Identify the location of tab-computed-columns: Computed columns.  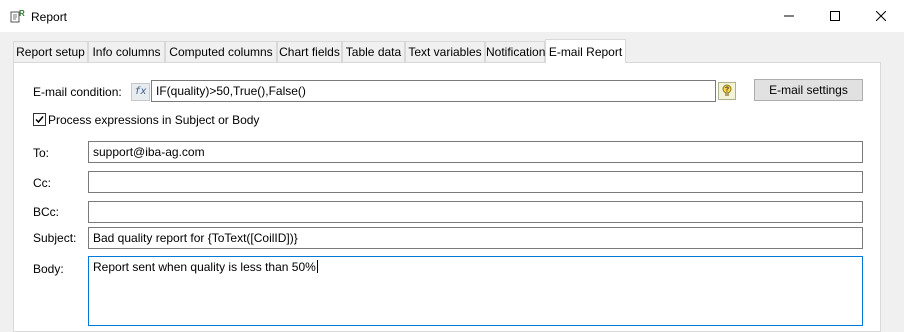
(221, 51).